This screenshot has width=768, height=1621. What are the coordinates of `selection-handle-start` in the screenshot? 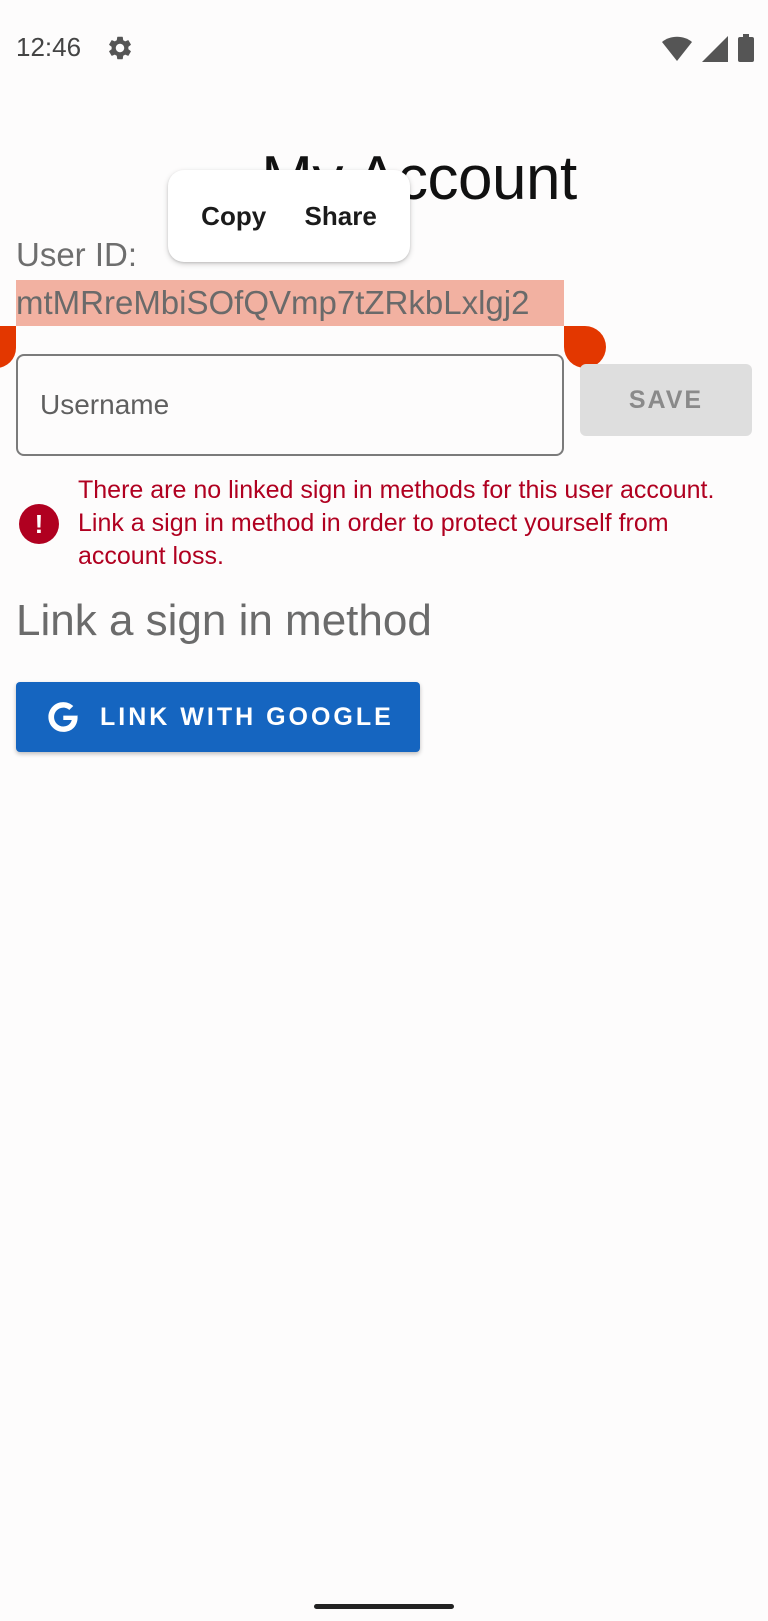 It's located at (8, 347).